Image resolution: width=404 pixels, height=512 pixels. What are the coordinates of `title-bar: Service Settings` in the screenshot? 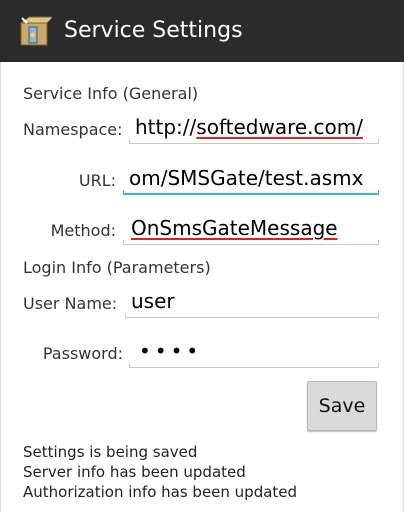 It's located at (202, 31).